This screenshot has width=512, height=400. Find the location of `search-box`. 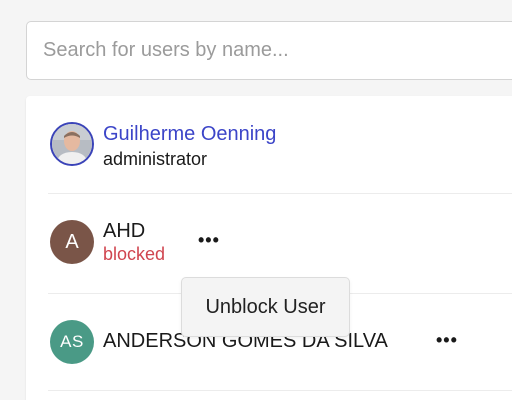

search-box is located at coordinates (269, 50).